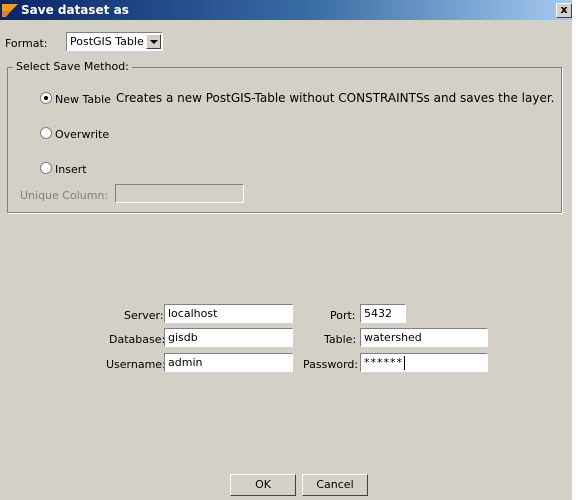 The image size is (576, 500). Describe the element at coordinates (286, 10) in the screenshot. I see `title-bar: Save dataset as x` at that location.